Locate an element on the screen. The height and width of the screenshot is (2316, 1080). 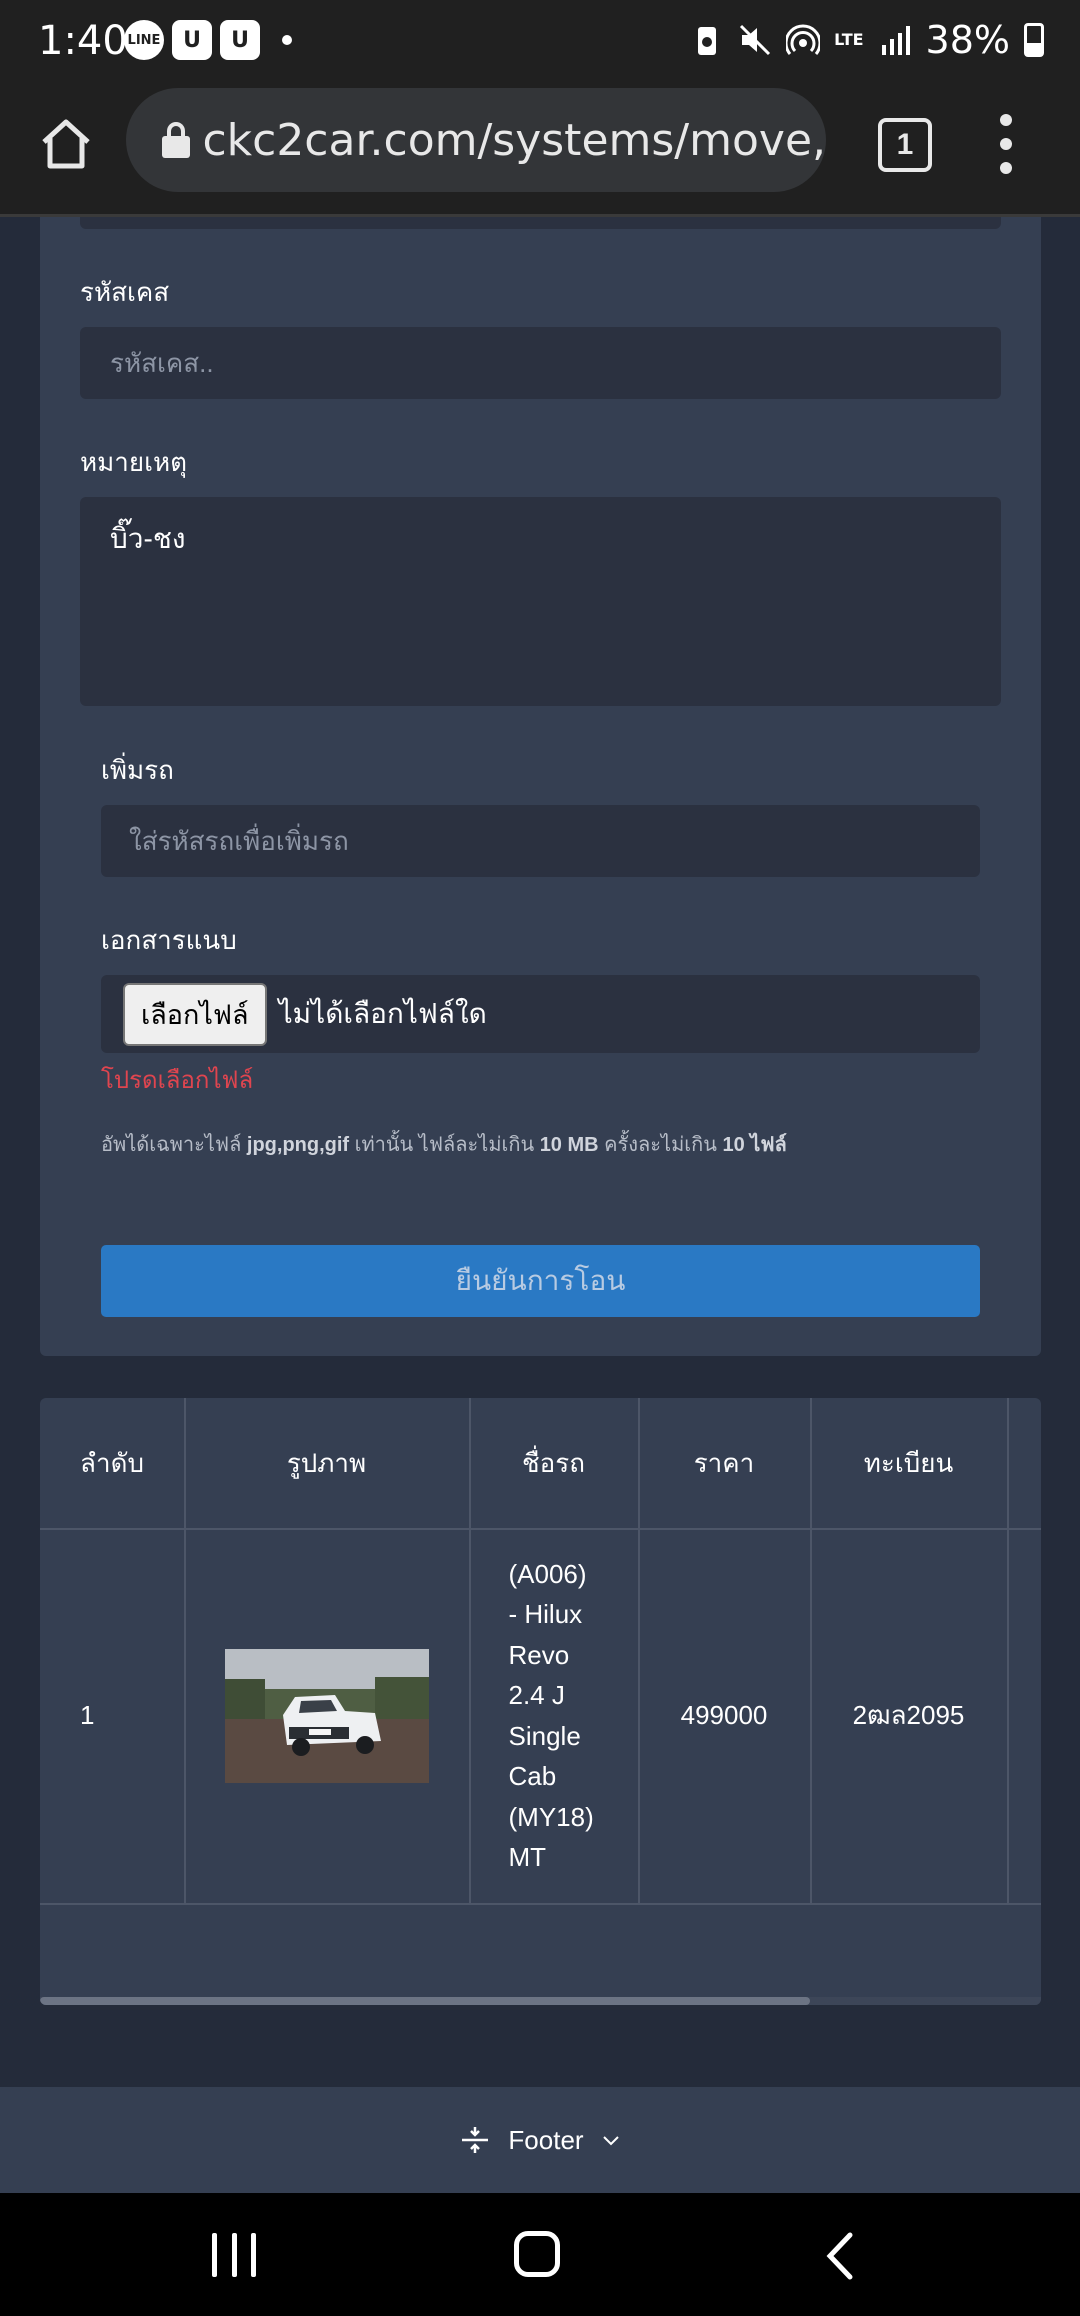
file-input: เลือกไฟล์ ไม่ได้เลือกไฟล์ใด is located at coordinates (540, 1014).